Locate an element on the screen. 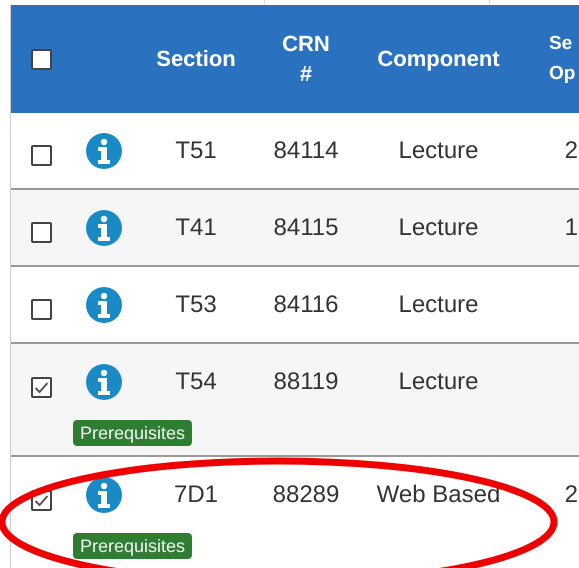 The image size is (579, 568). column-header: CRN # is located at coordinates (306, 59).